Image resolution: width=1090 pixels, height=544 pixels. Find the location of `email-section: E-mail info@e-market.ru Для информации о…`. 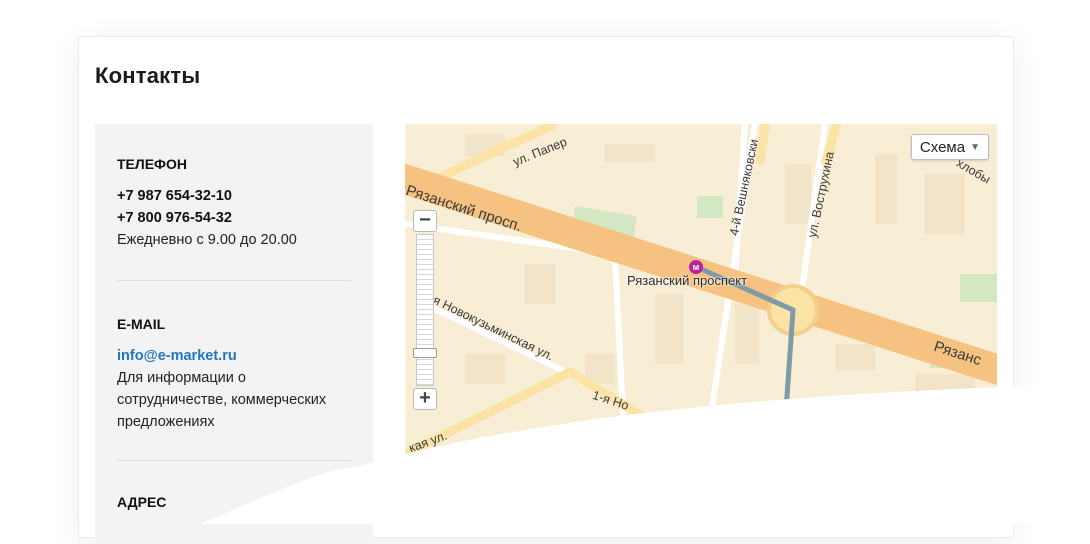

email-section: E-mail info@e-market.ru Для информации о… is located at coordinates (234, 374).